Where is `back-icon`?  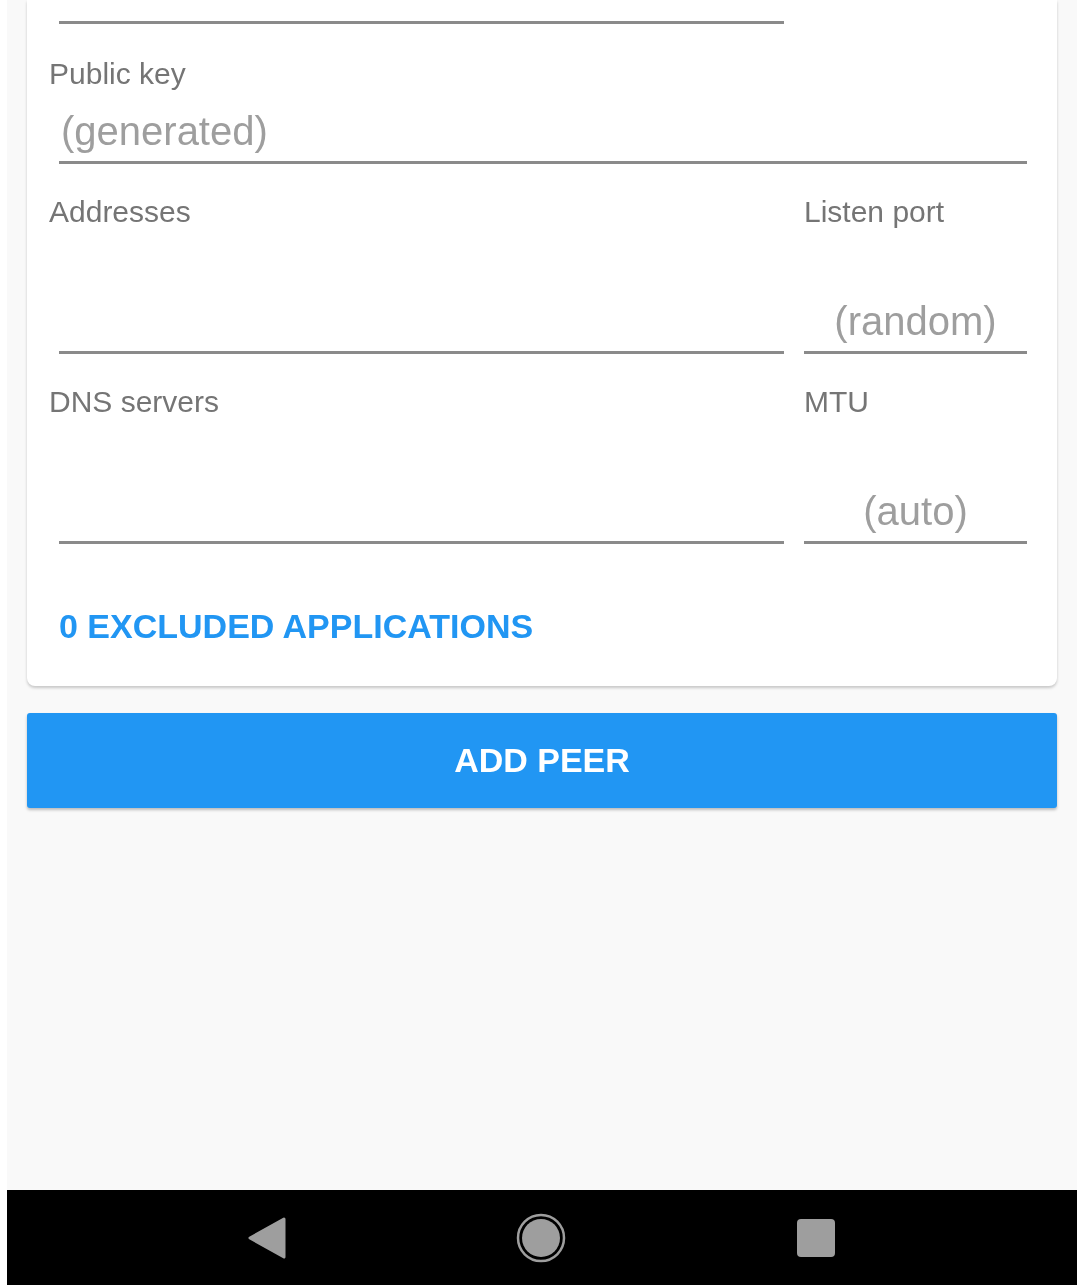 back-icon is located at coordinates (267, 1237).